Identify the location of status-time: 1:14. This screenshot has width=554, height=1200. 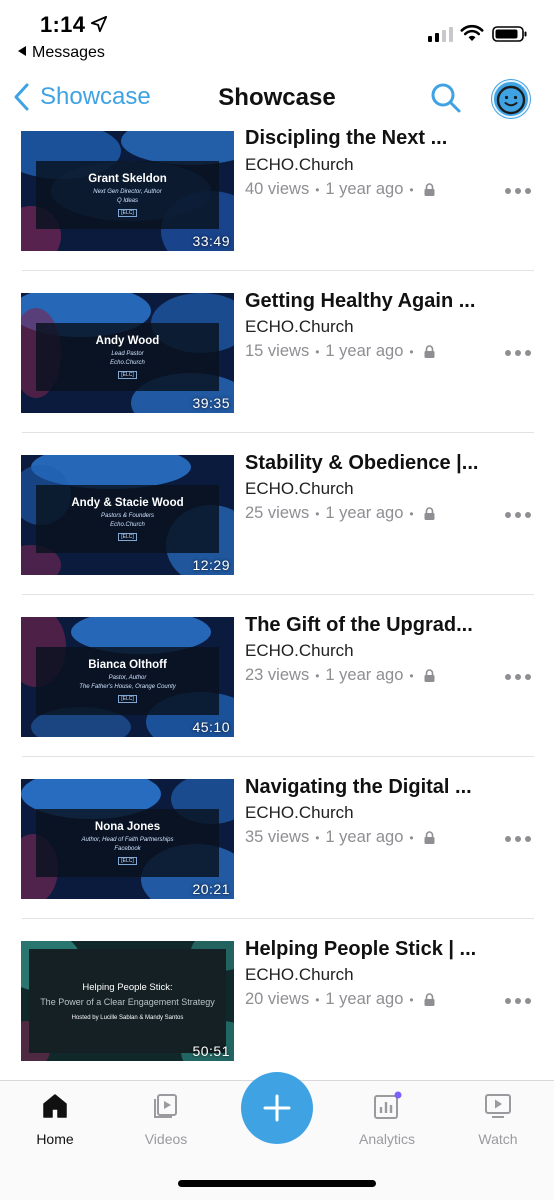
(63, 24).